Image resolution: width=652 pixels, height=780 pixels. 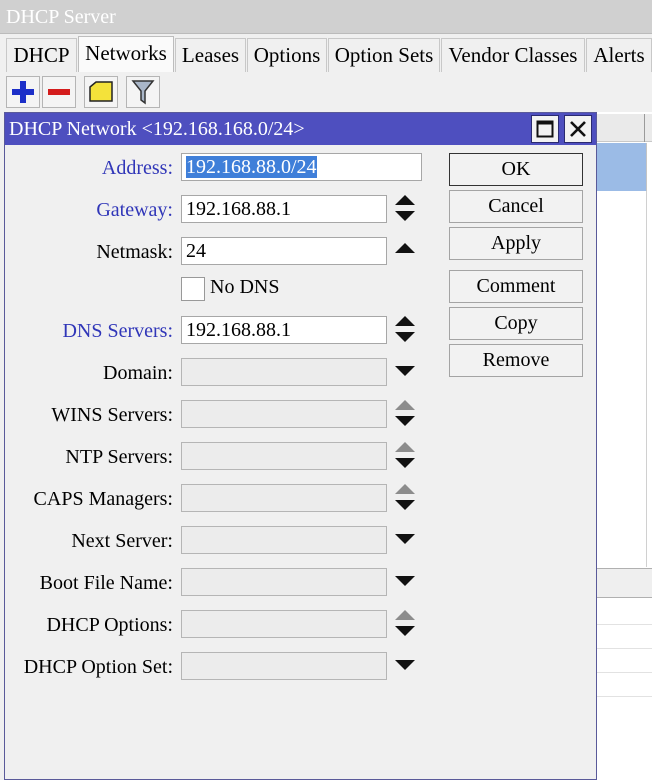 What do you see at coordinates (109, 625) in the screenshot?
I see `dhcp-options-label: DHCP Options:` at bounding box center [109, 625].